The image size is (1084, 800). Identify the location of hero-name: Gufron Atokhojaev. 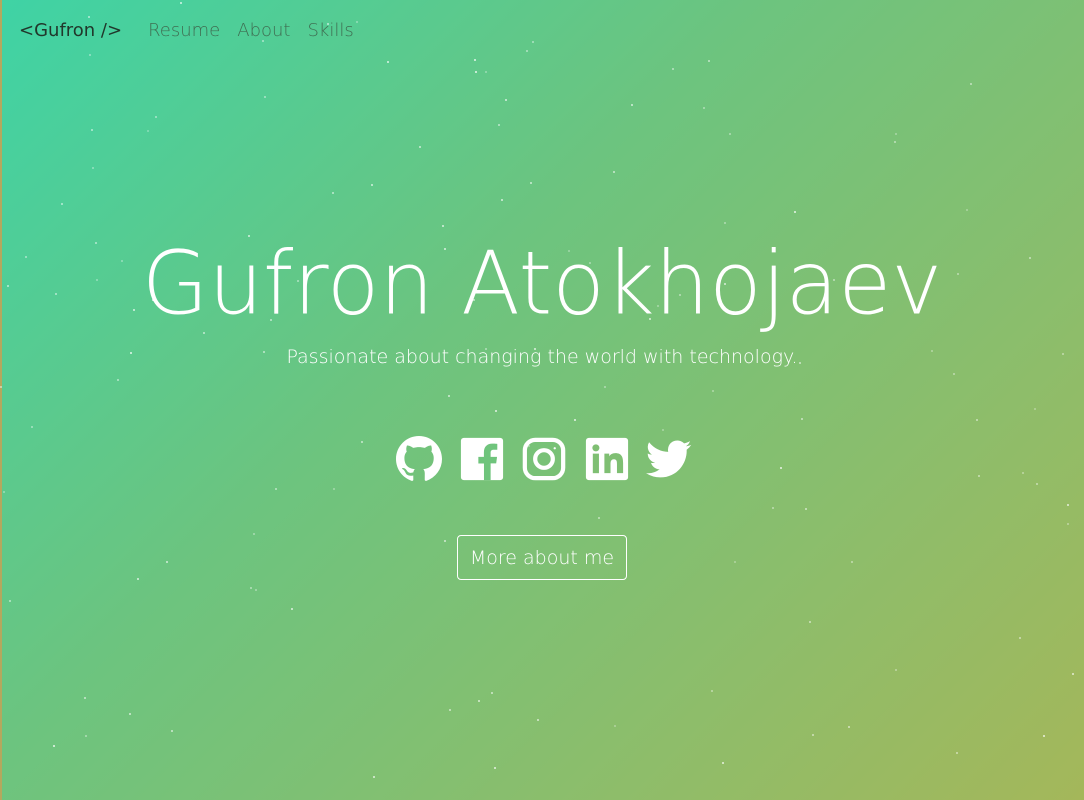
(542, 284).